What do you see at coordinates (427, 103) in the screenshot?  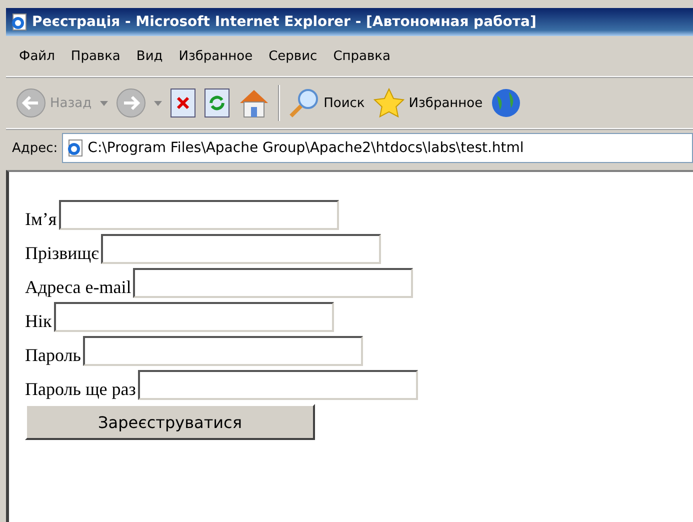 I see `favorites-button: Избранное` at bounding box center [427, 103].